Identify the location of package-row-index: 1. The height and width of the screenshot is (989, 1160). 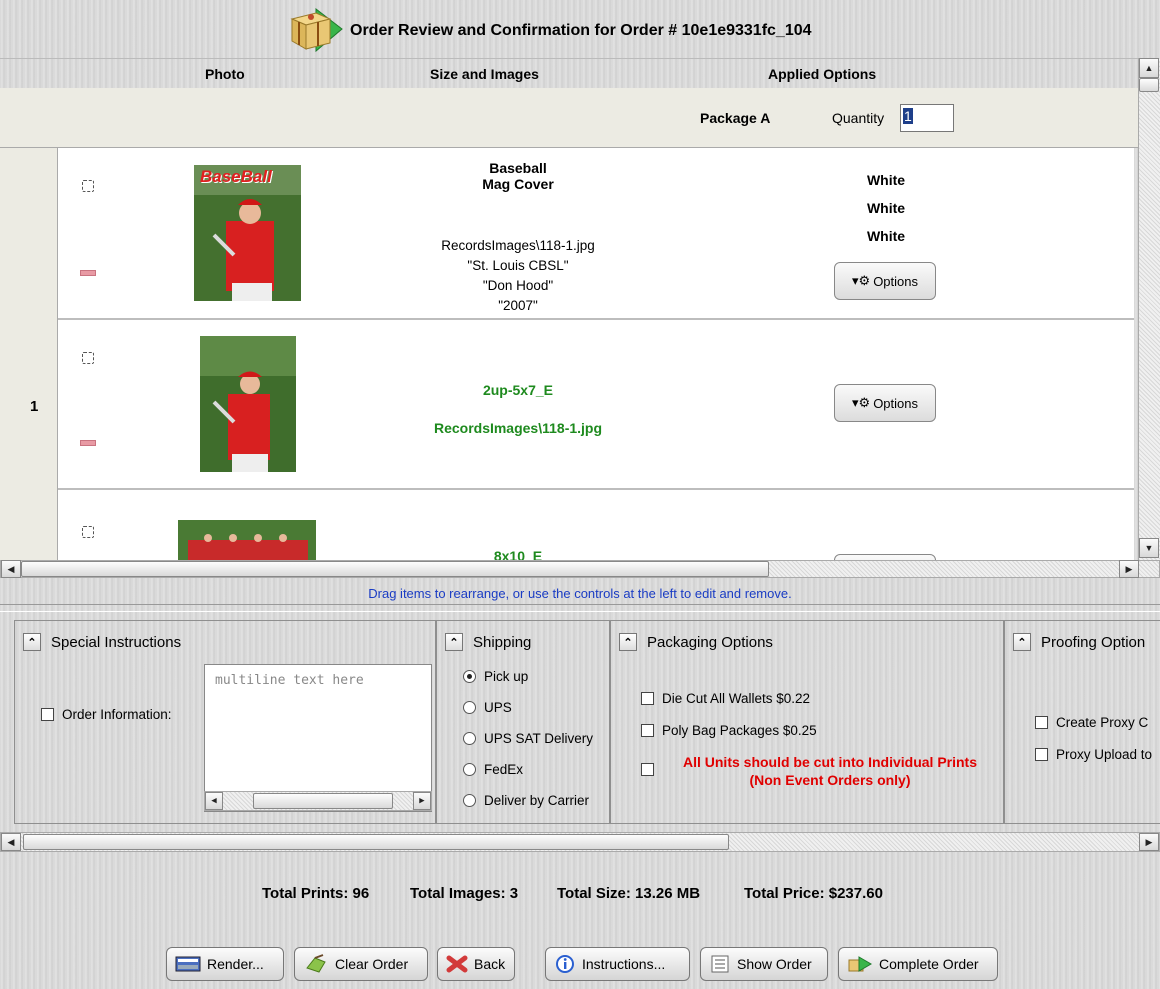
(29, 363).